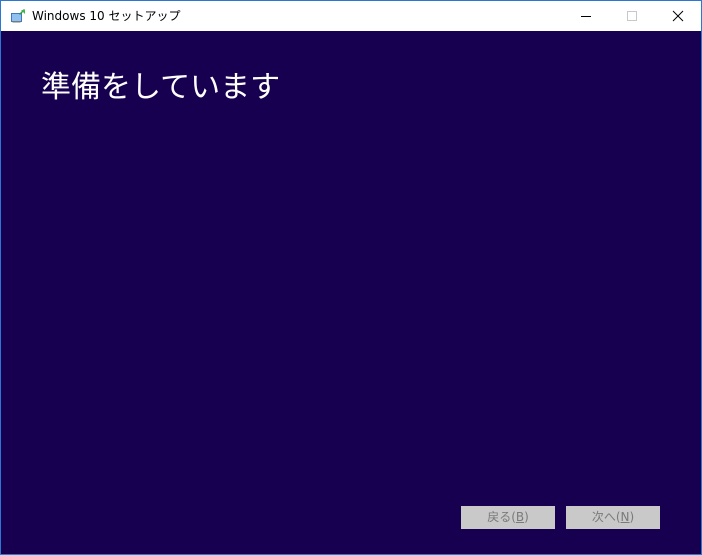  Describe the element at coordinates (18, 16) in the screenshot. I see `windows-setup-icon` at that location.